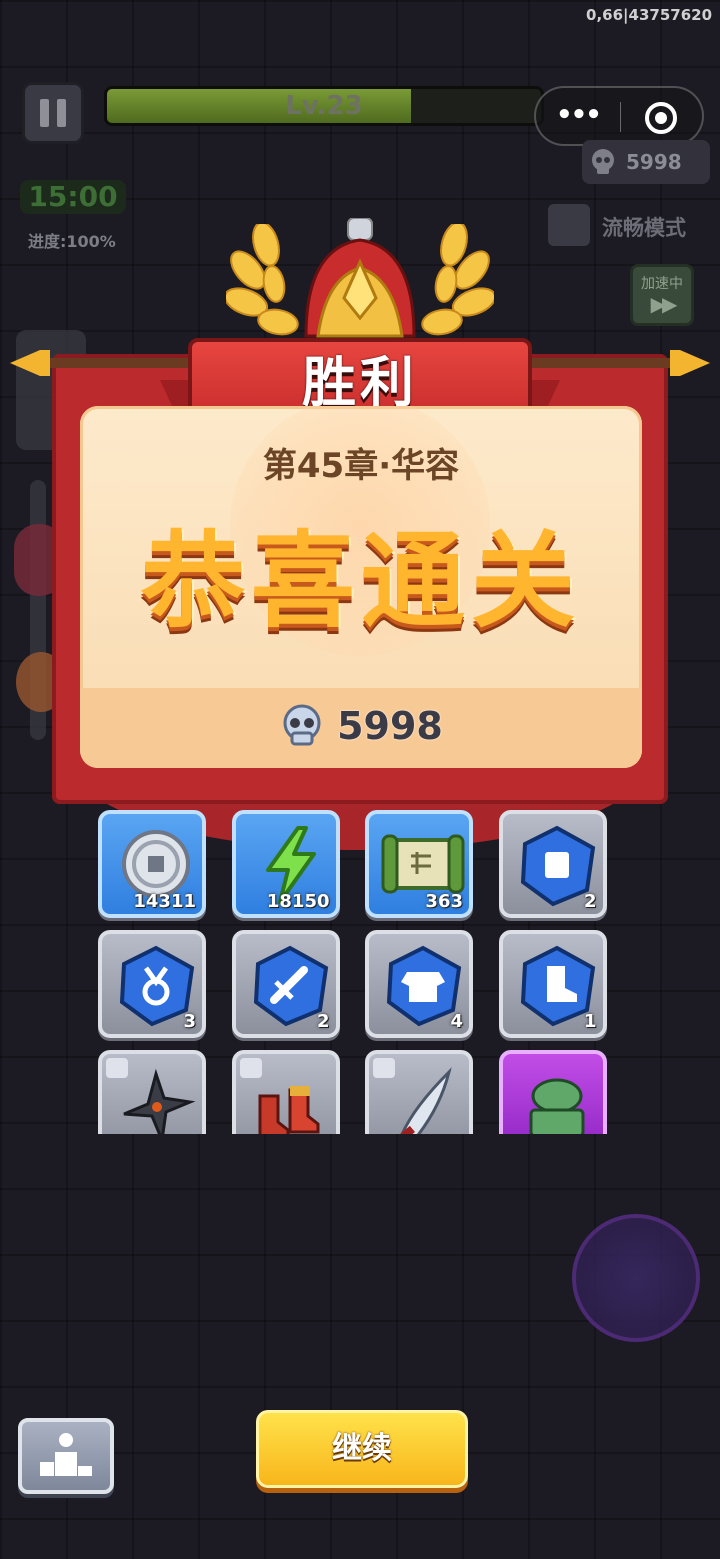 This screenshot has width=720, height=1559. I want to click on reward-item: 14311, so click(152, 864).